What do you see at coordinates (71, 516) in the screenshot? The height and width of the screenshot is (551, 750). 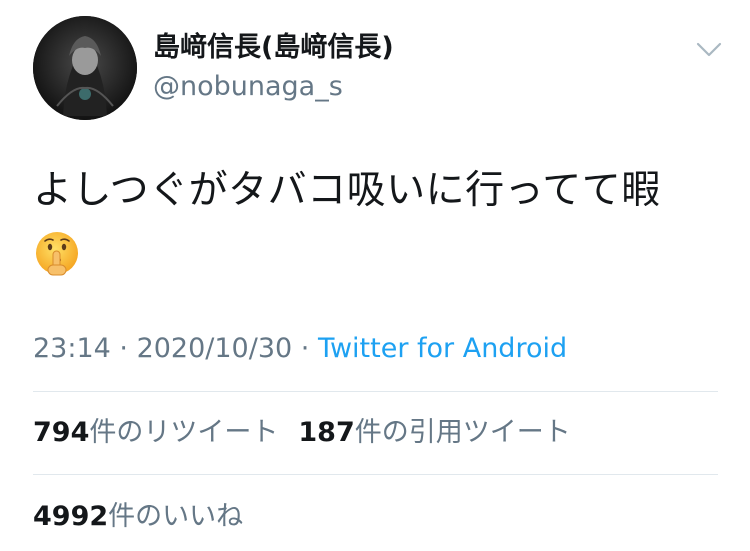 I see `like-count: 4992` at bounding box center [71, 516].